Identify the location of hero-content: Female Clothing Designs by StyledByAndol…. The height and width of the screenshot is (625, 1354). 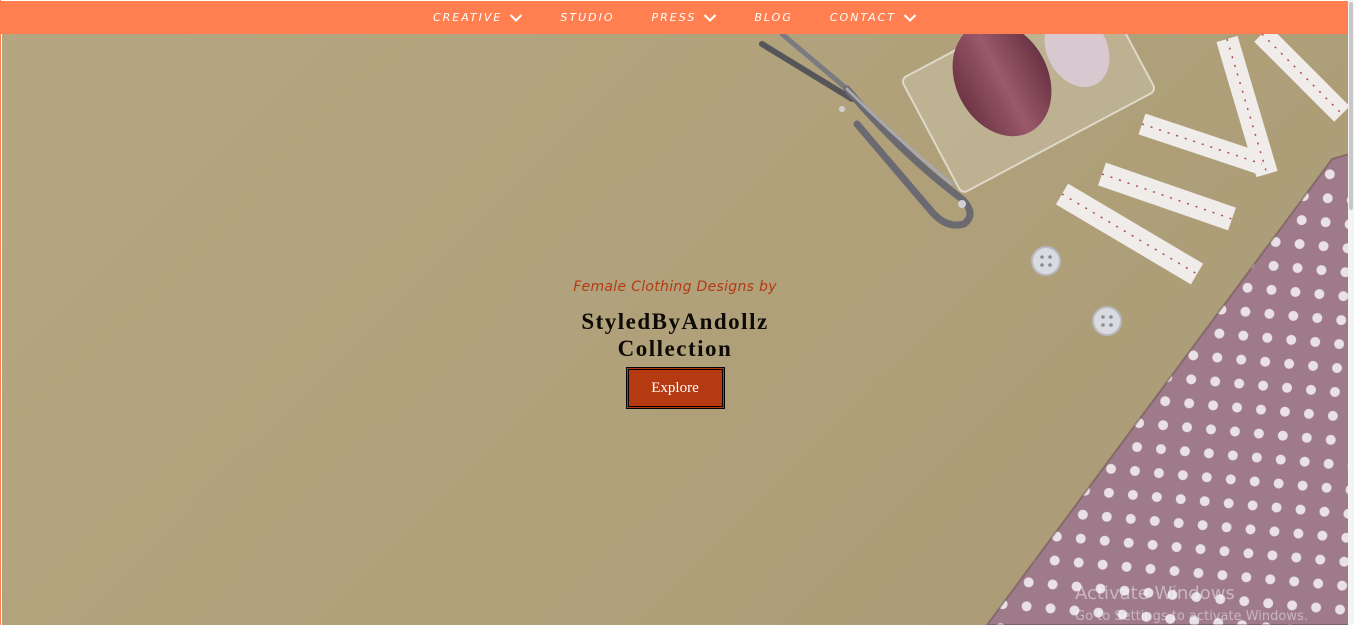
(675, 342).